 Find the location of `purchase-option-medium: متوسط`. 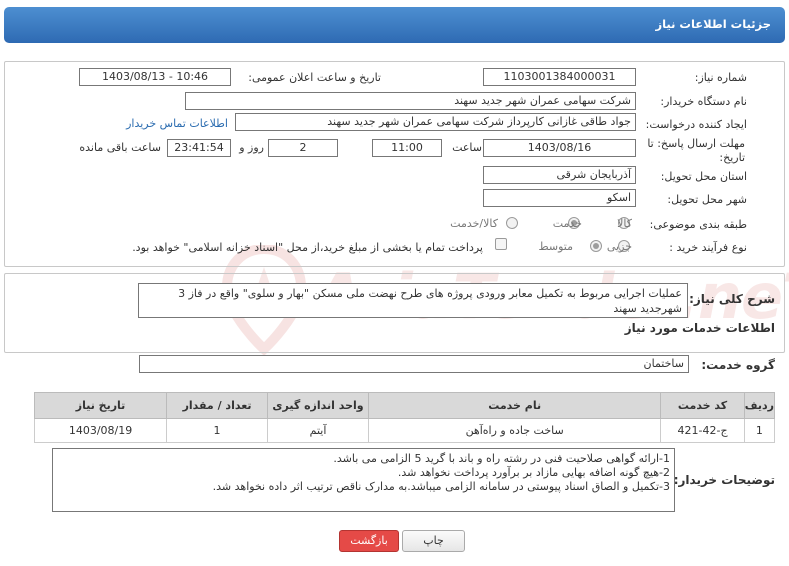

purchase-option-medium: متوسط is located at coordinates (555, 246).